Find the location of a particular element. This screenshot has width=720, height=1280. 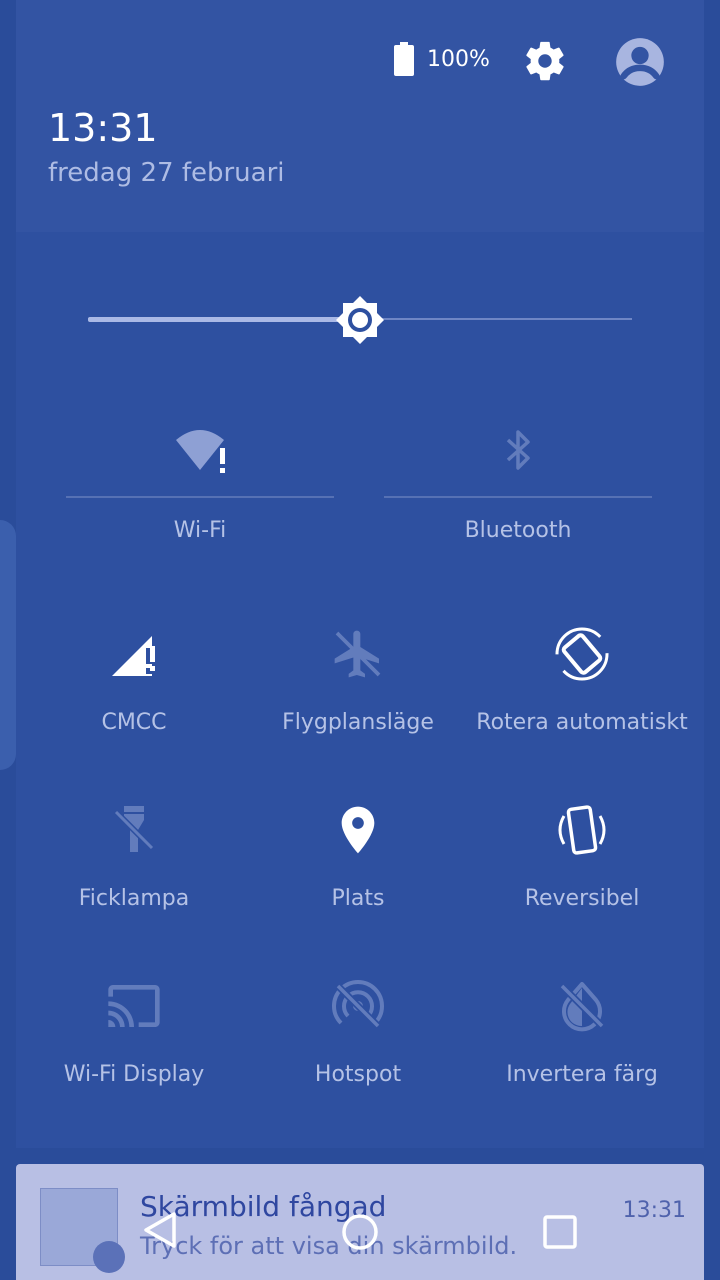

bluetooth-icon is located at coordinates (518, 450).